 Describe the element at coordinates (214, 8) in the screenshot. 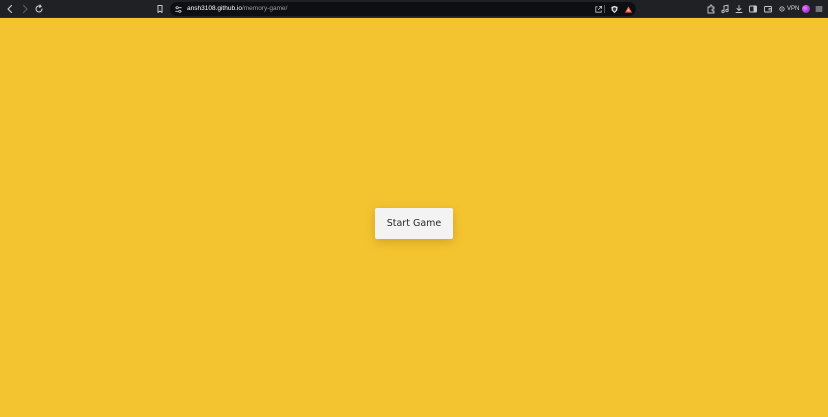

I see `url-host: ansh3108.github.io` at that location.